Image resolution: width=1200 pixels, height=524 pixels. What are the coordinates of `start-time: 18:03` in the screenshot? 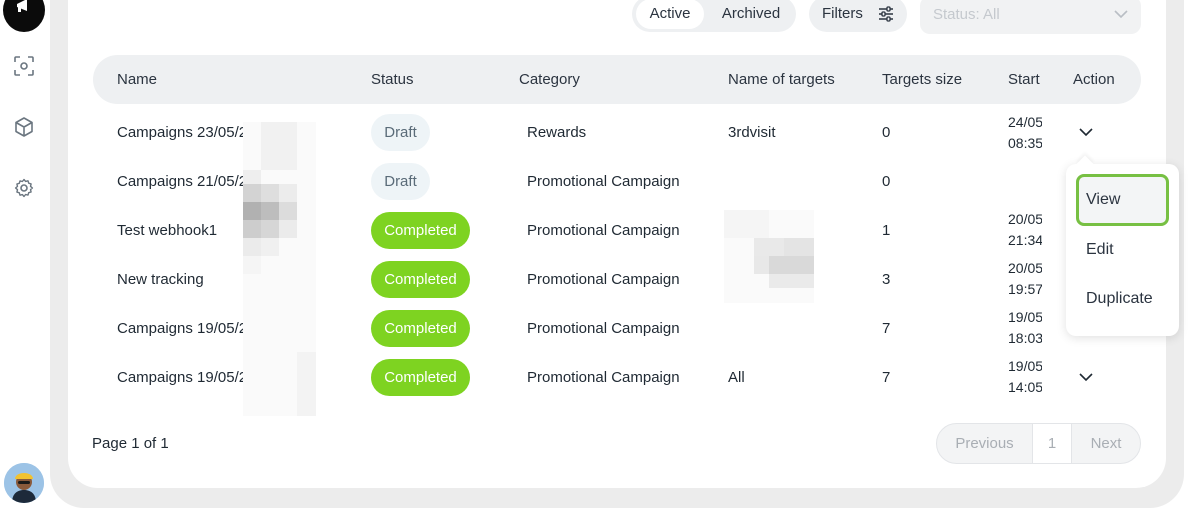 It's located at (1025, 338).